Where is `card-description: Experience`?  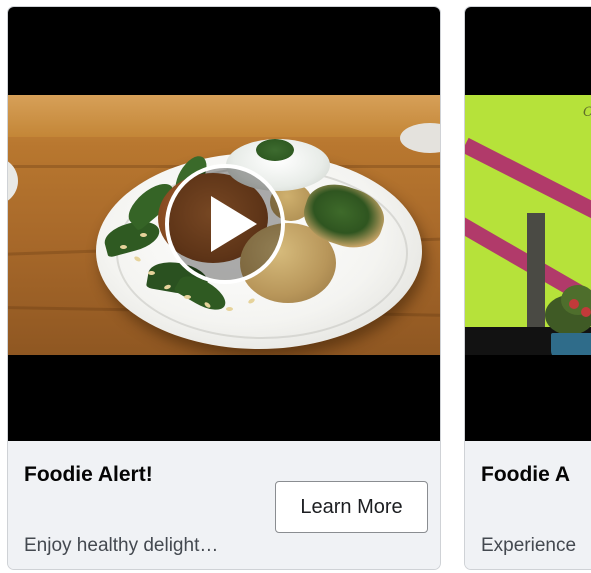
card-description: Experience is located at coordinates (529, 545).